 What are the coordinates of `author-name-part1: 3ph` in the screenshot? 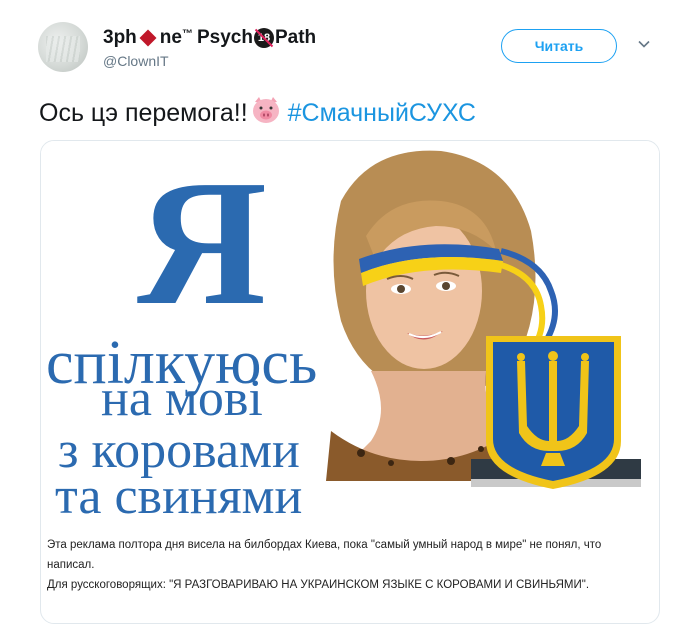 It's located at (120, 37).